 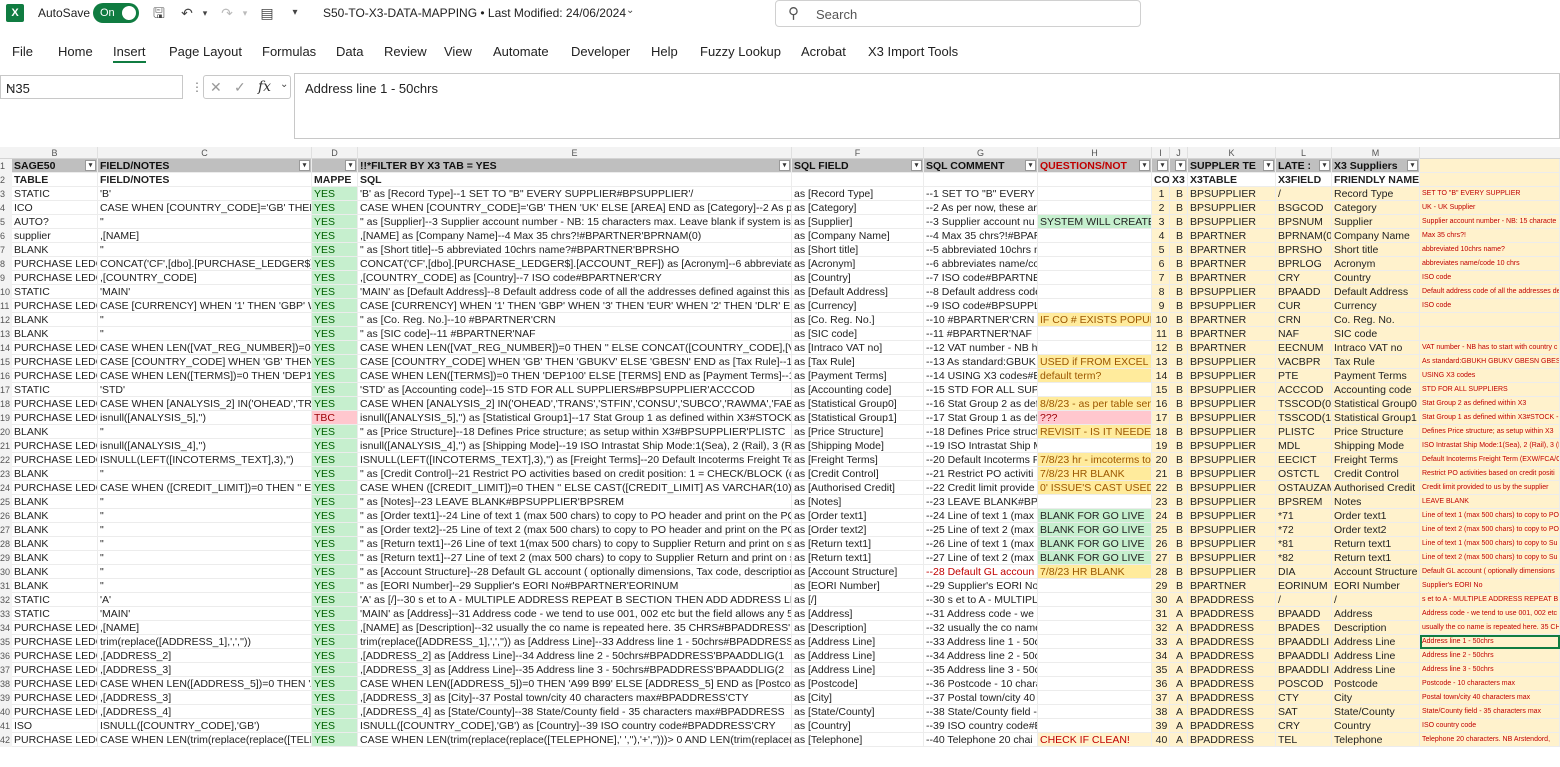 What do you see at coordinates (205, 348) in the screenshot?
I see `cell-c: CASE WHEN LEN([VAT_REG_NUMBER])=0 TH` at bounding box center [205, 348].